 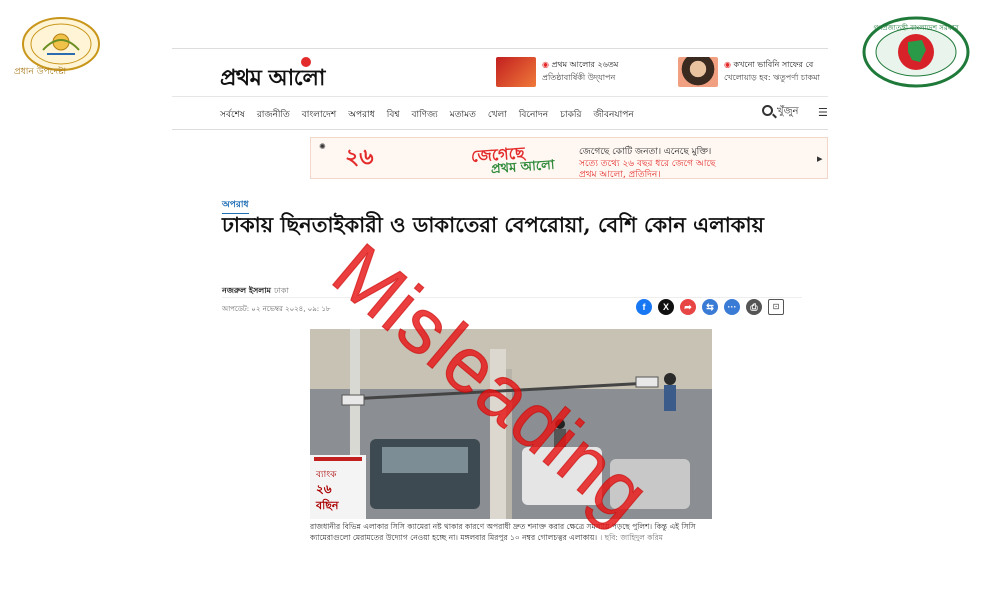 What do you see at coordinates (613, 114) in the screenshot?
I see `nav-item-lifestyle: জীবনযাপন` at bounding box center [613, 114].